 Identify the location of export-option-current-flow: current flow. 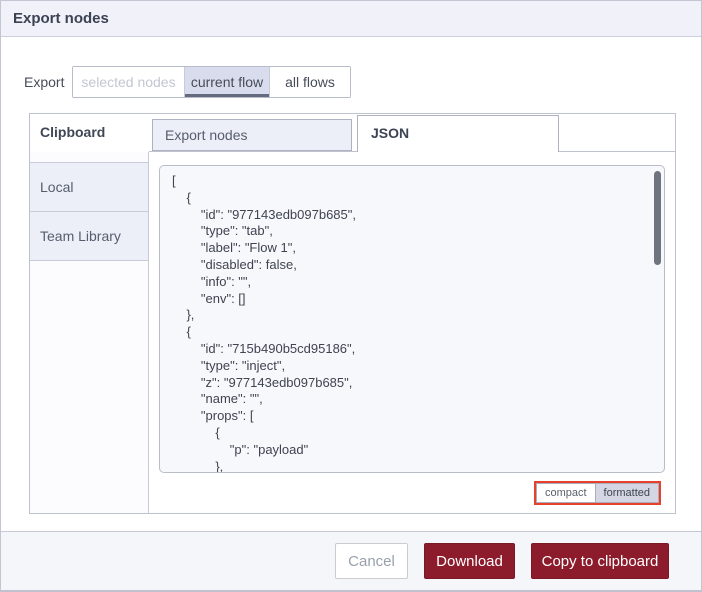
(227, 82).